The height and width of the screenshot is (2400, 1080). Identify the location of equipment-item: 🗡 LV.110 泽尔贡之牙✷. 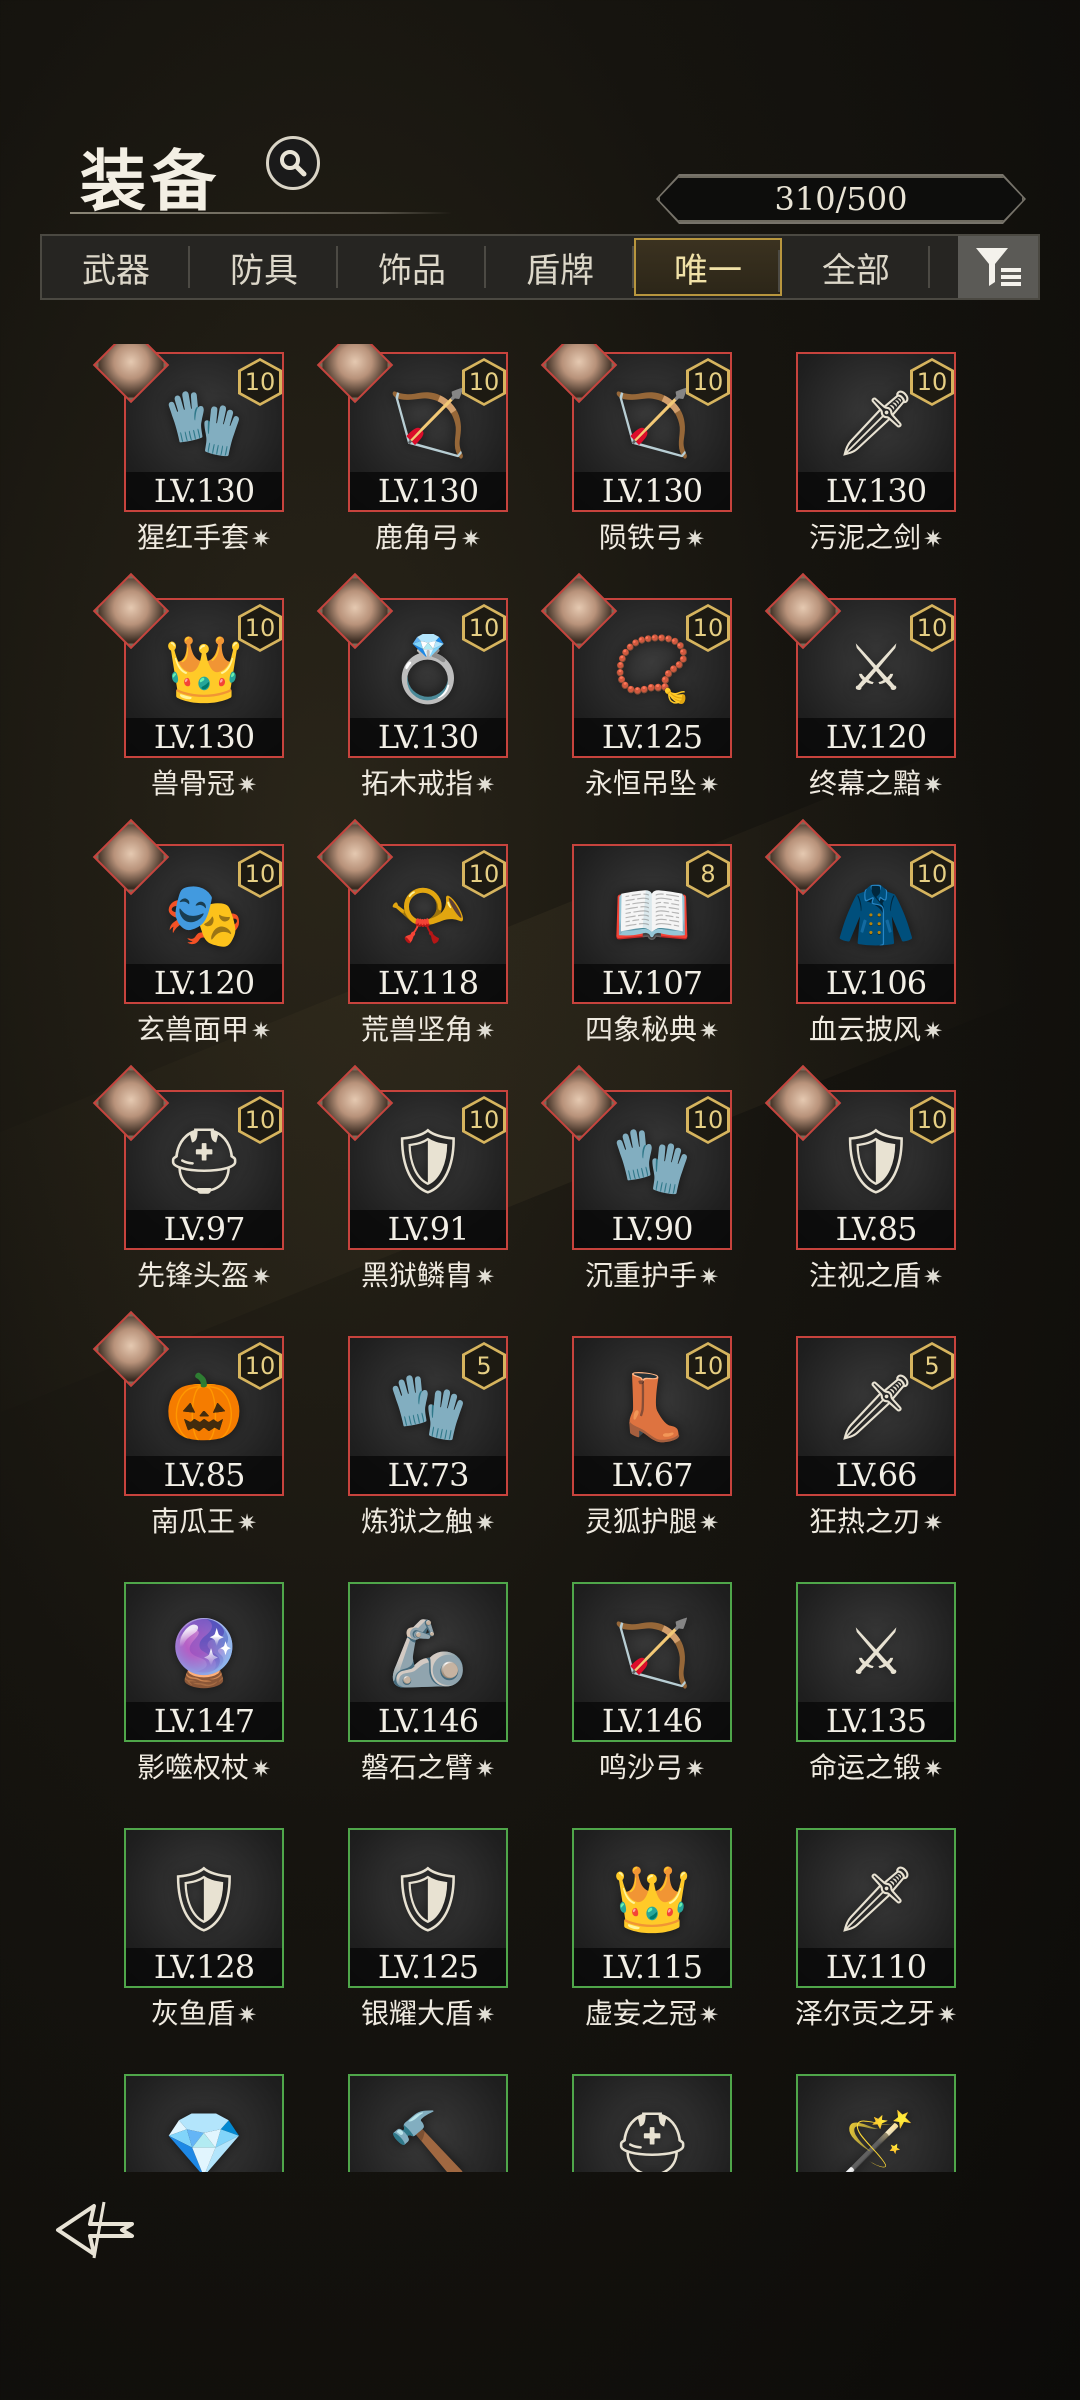
(876, 1925).